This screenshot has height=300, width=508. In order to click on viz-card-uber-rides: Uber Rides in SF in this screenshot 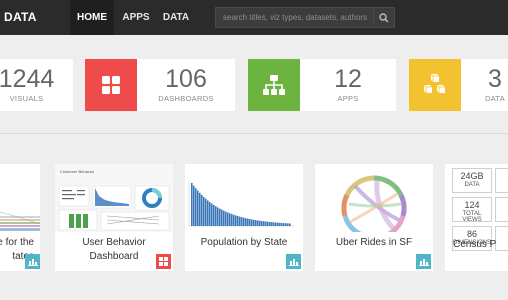, I will do `click(374, 217)`.